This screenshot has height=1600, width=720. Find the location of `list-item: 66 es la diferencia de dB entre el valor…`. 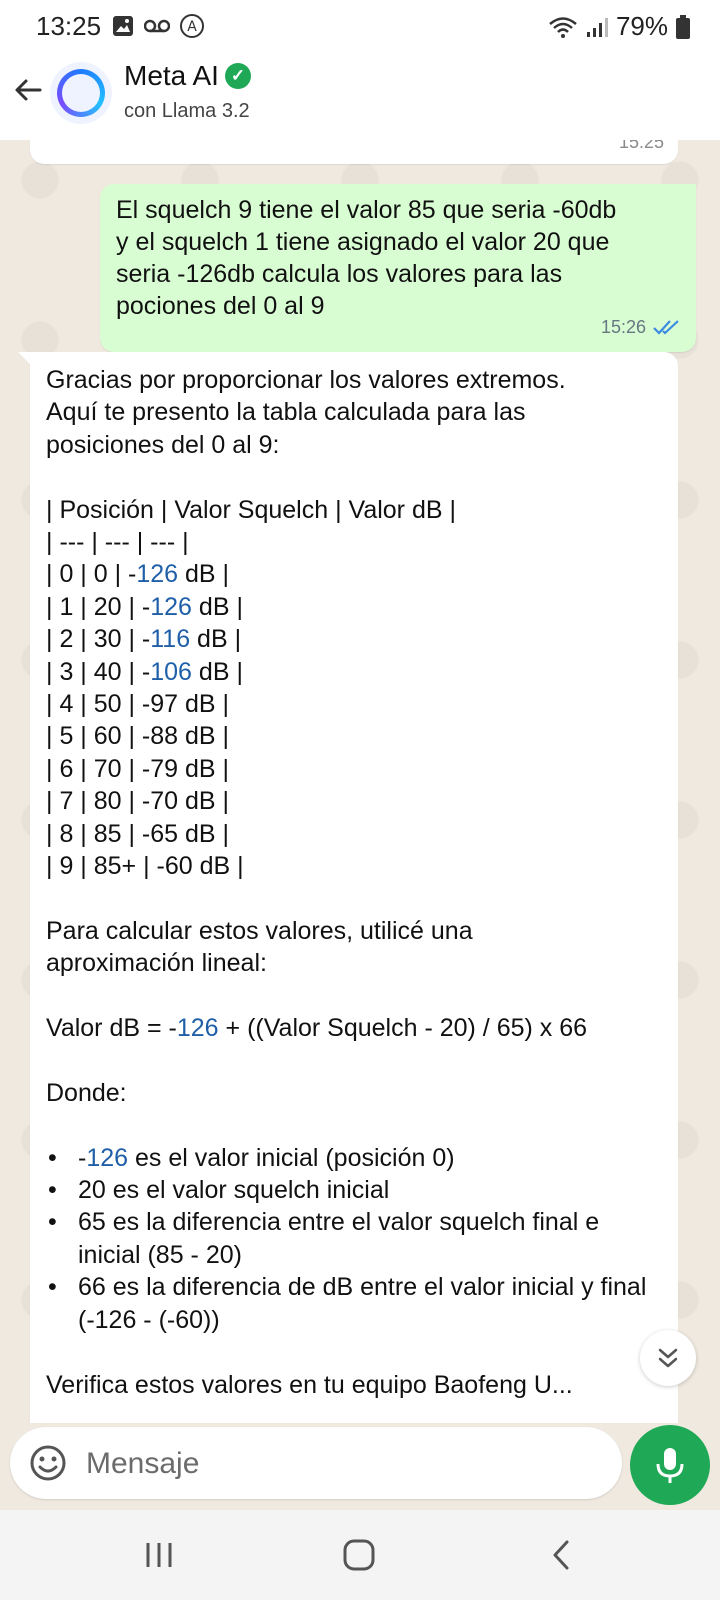

list-item: 66 es la diferencia de dB entre el valor… is located at coordinates (355, 1303).